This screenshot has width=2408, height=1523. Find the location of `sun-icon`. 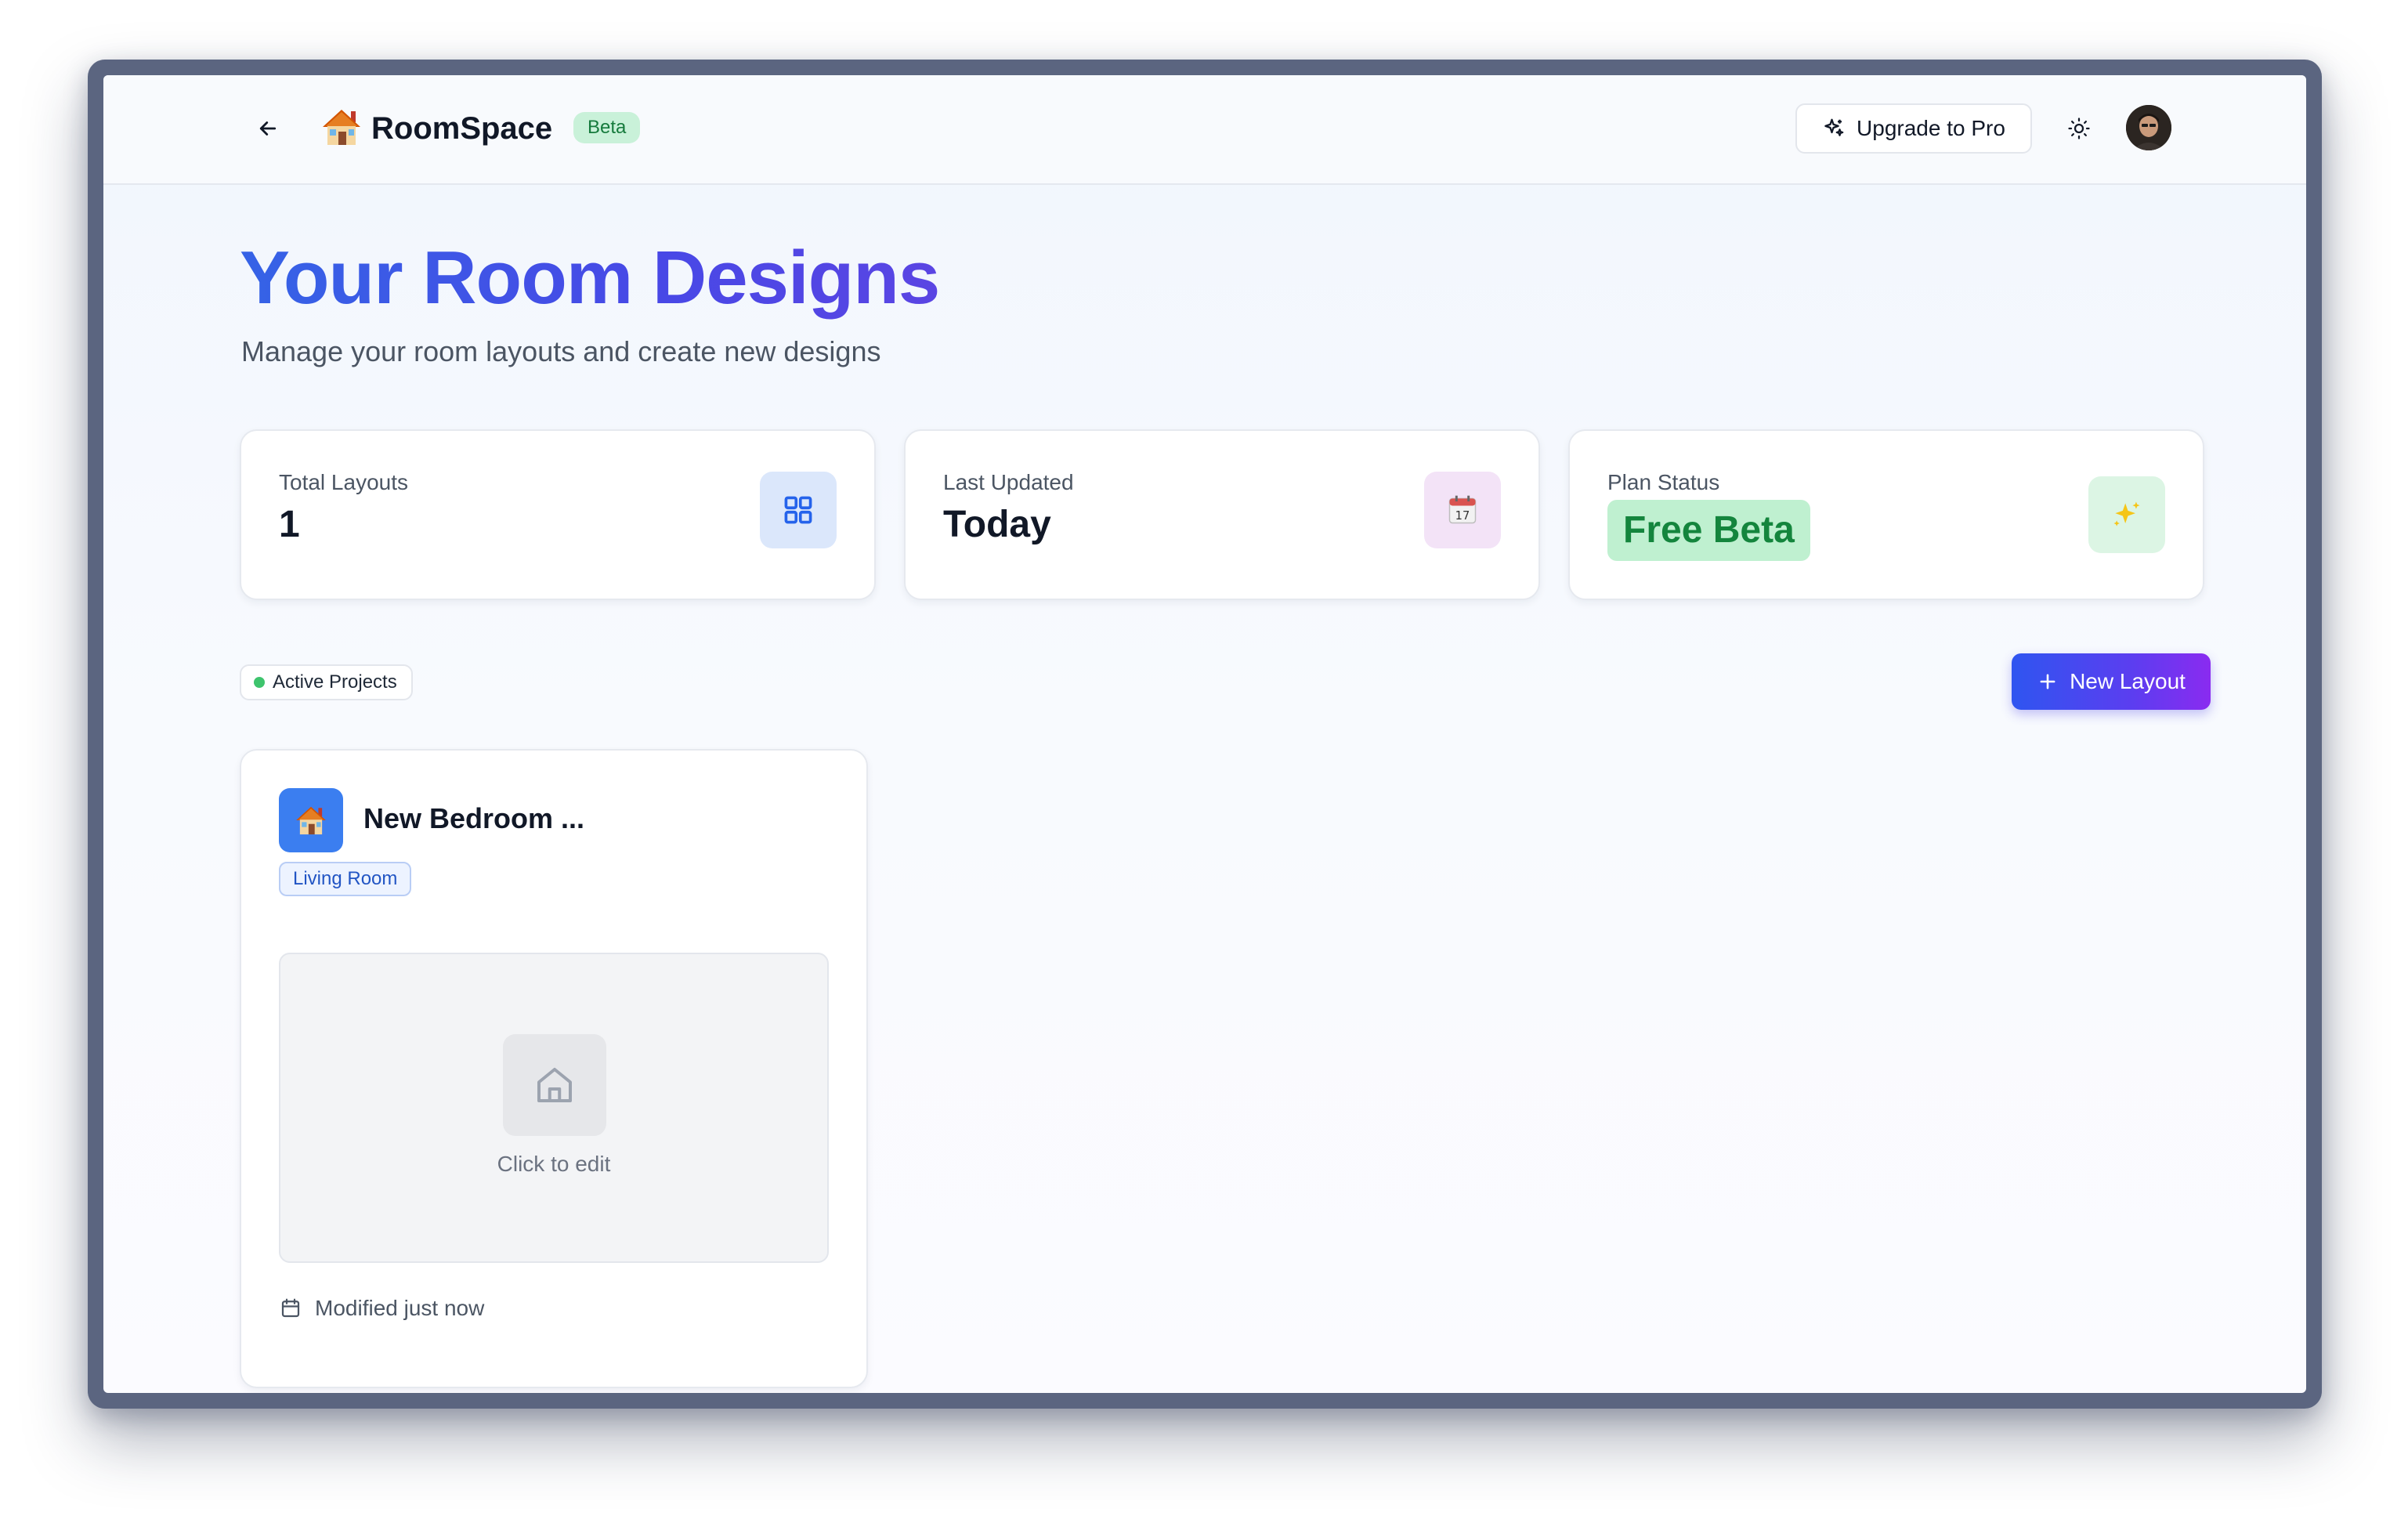

sun-icon is located at coordinates (2079, 128).